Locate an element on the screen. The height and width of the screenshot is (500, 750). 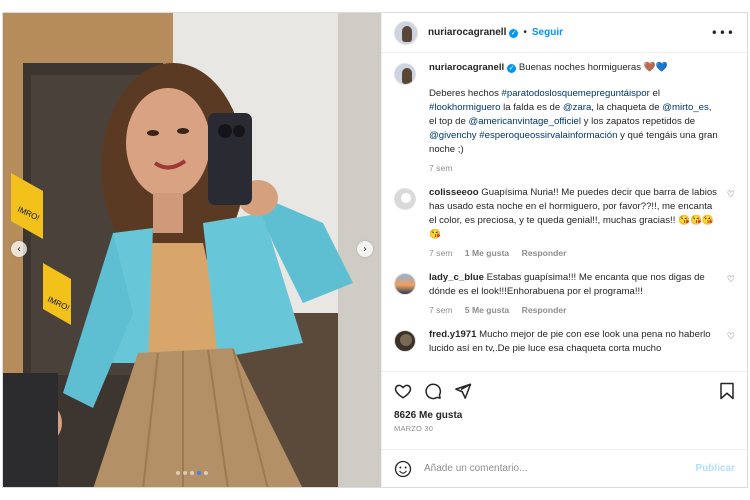
caption-tag-link: #paratodoslosquemepreguntáispor is located at coordinates (576, 93).